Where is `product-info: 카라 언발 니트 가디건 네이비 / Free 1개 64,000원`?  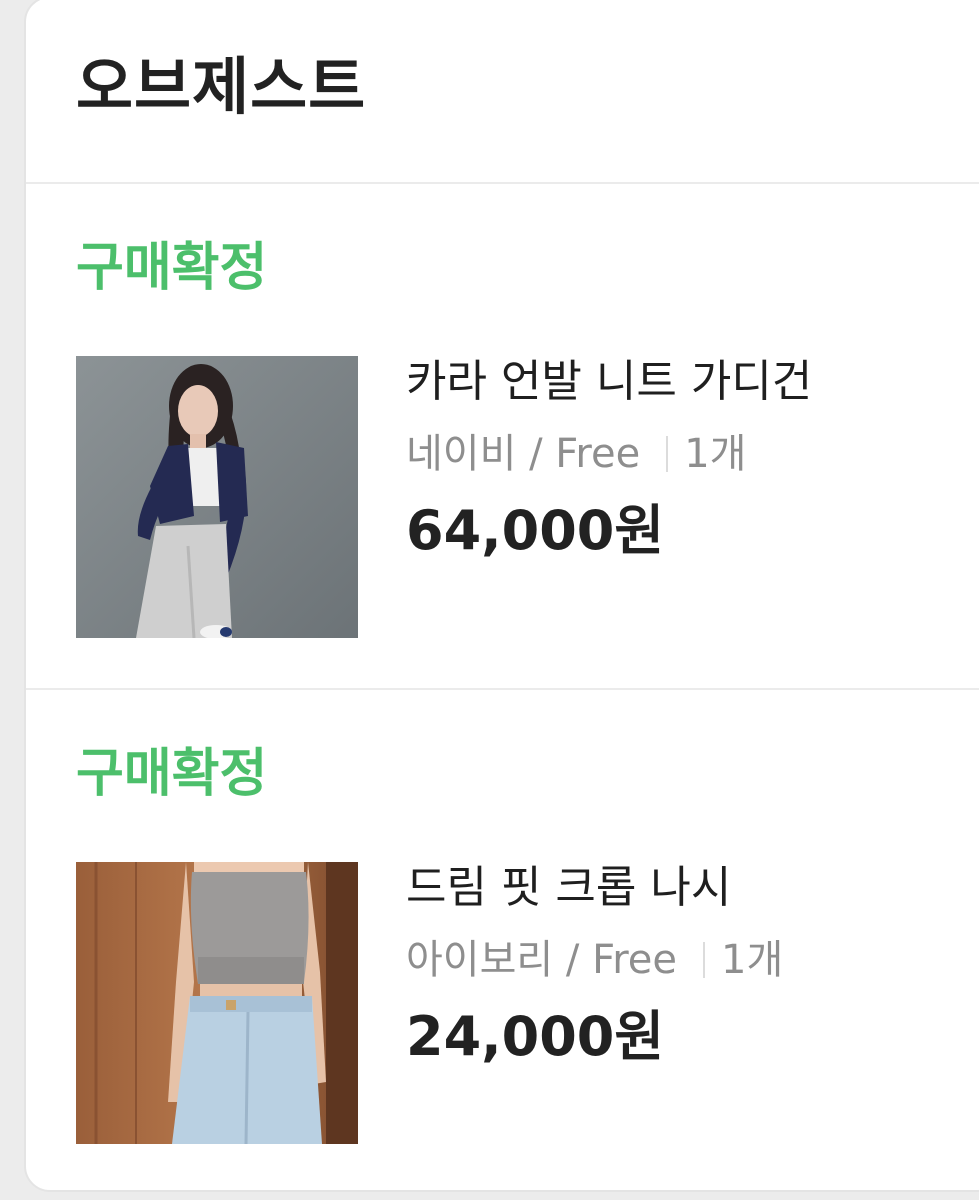 product-info: 카라 언발 니트 가디건 네이비 / Free 1개 64,000원 is located at coordinates (609, 459).